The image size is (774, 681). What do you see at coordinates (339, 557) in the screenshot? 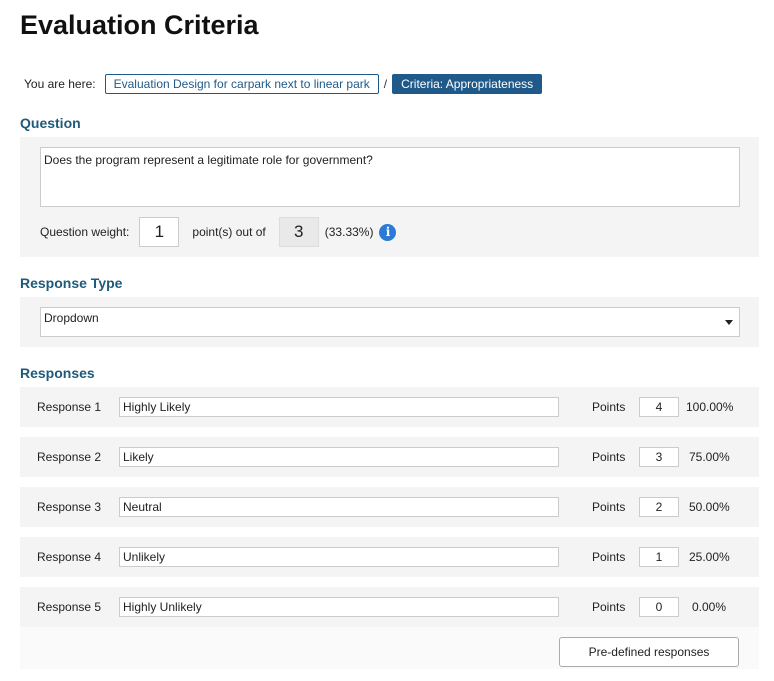
I see `response-text-input: Unlikely` at bounding box center [339, 557].